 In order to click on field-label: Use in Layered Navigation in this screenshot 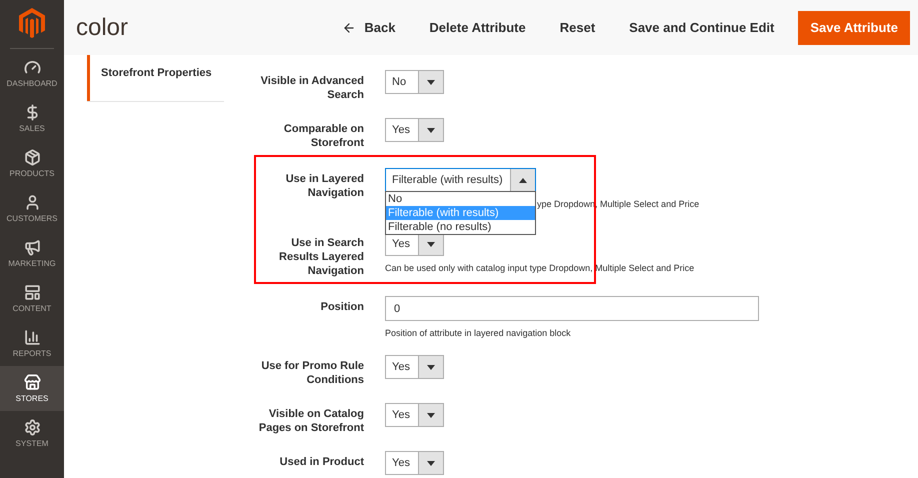, I will do `click(324, 186)`.